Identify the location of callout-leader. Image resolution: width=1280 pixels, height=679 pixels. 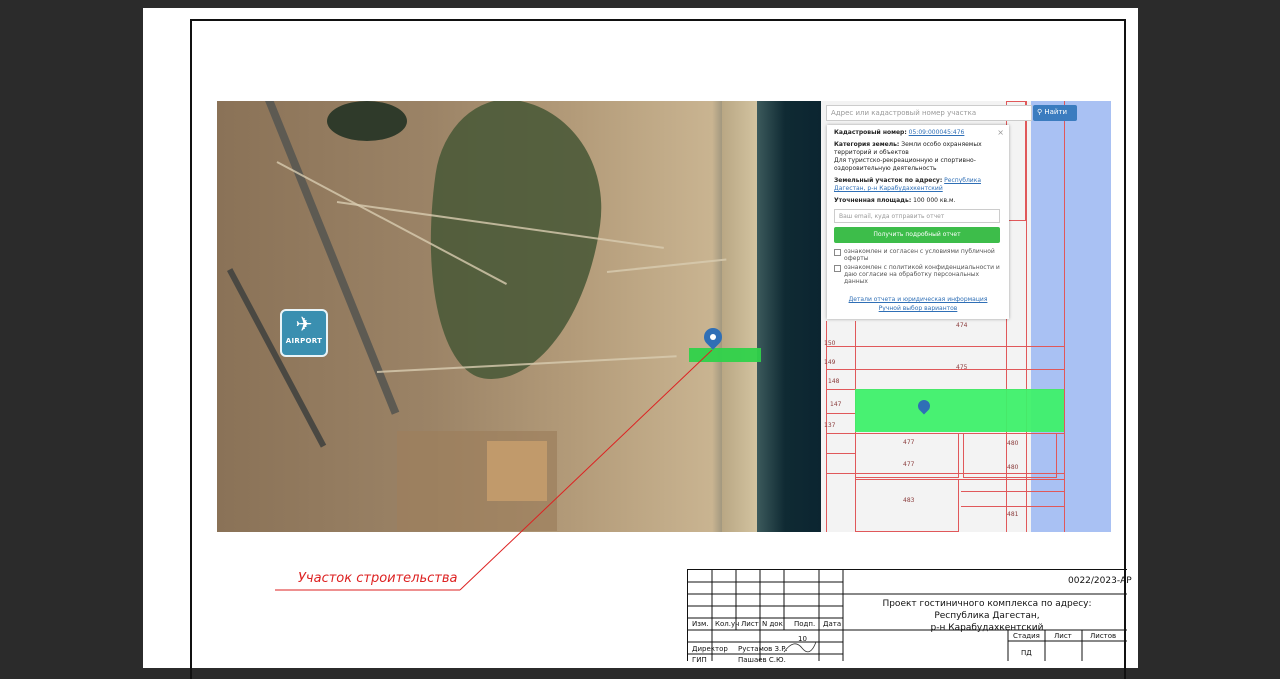
(494, 470).